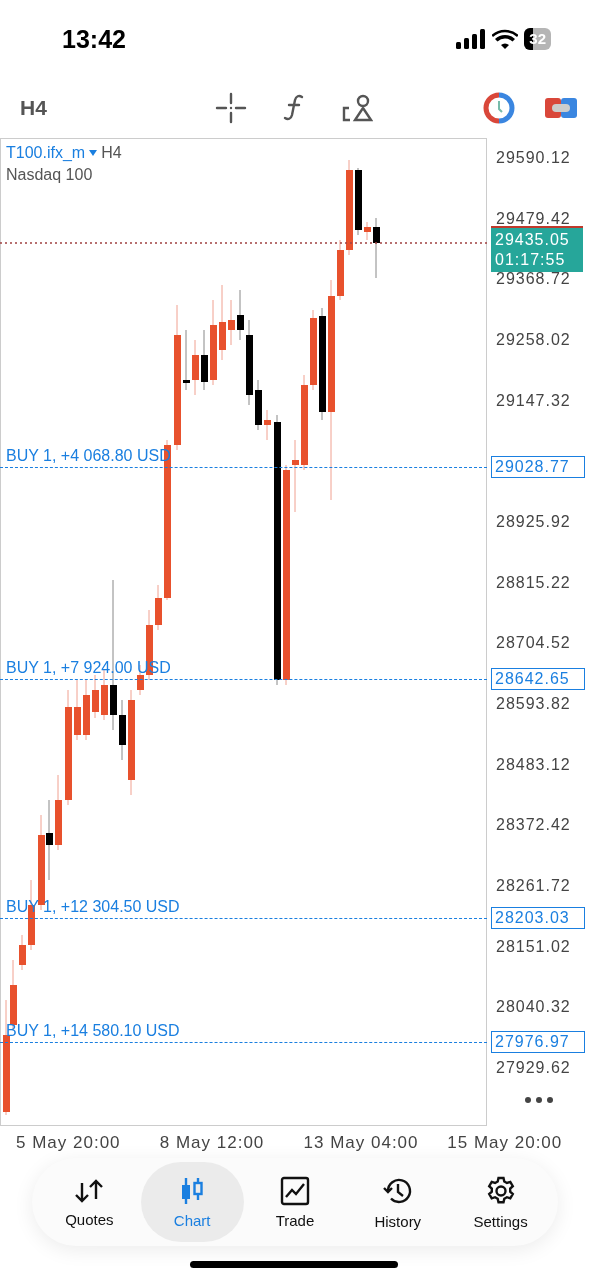 The image size is (591, 1280). What do you see at coordinates (533, 339) in the screenshot?
I see `price-tick: 29258.02` at bounding box center [533, 339].